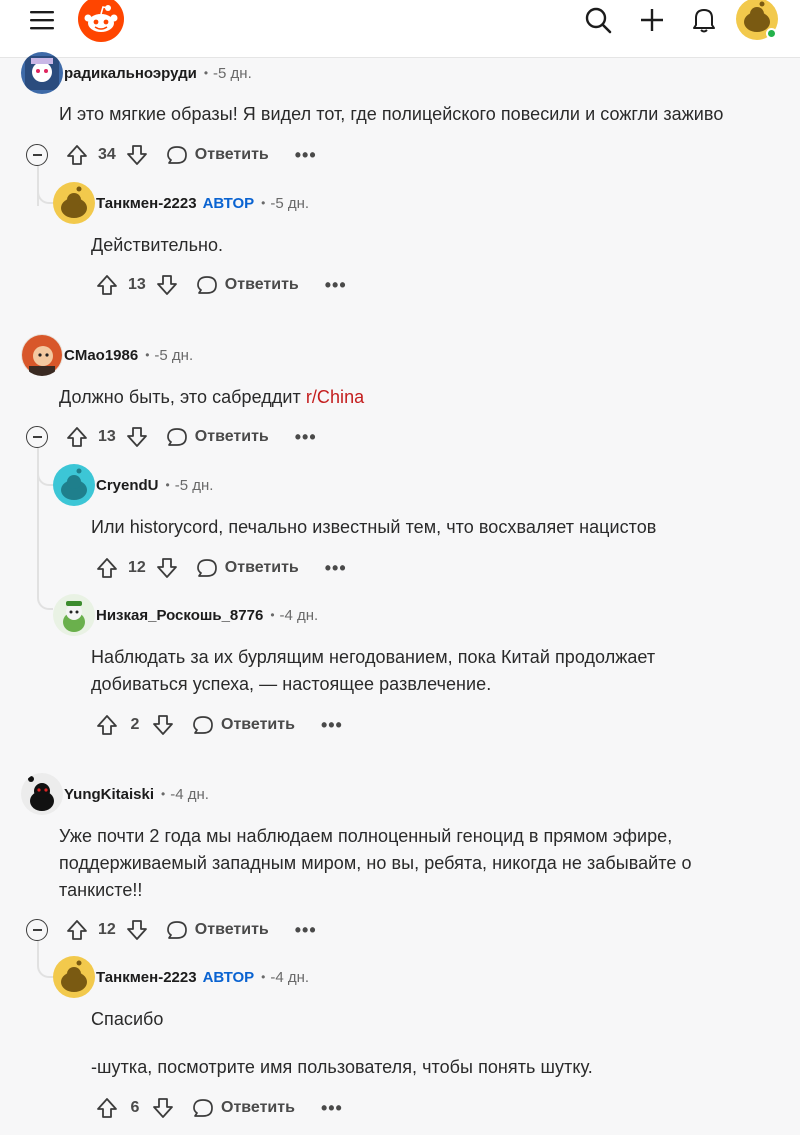  I want to click on comment-header: CryendU • -5 дн., so click(133, 485).